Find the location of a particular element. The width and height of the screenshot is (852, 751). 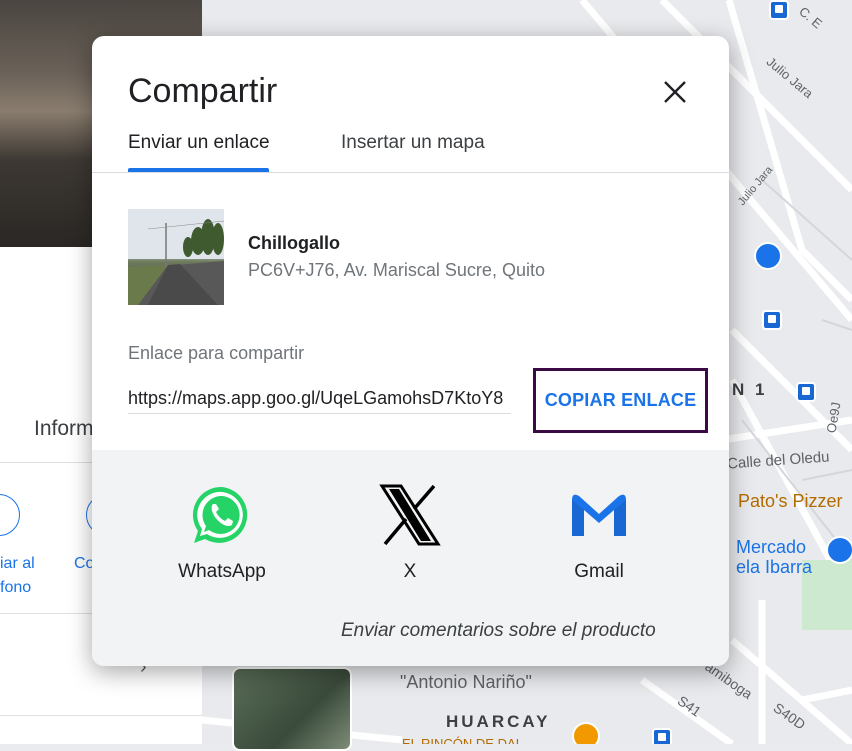

share-gmail-button: Gmail is located at coordinates (599, 533).